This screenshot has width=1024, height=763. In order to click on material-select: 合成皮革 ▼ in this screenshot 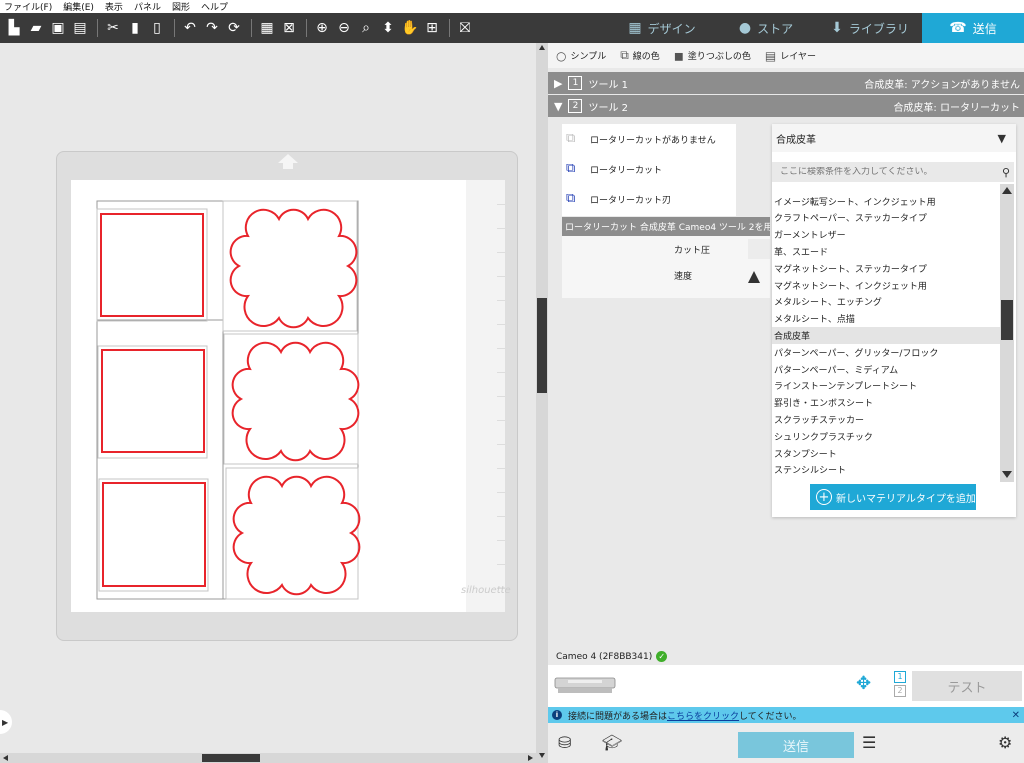, I will do `click(894, 138)`.